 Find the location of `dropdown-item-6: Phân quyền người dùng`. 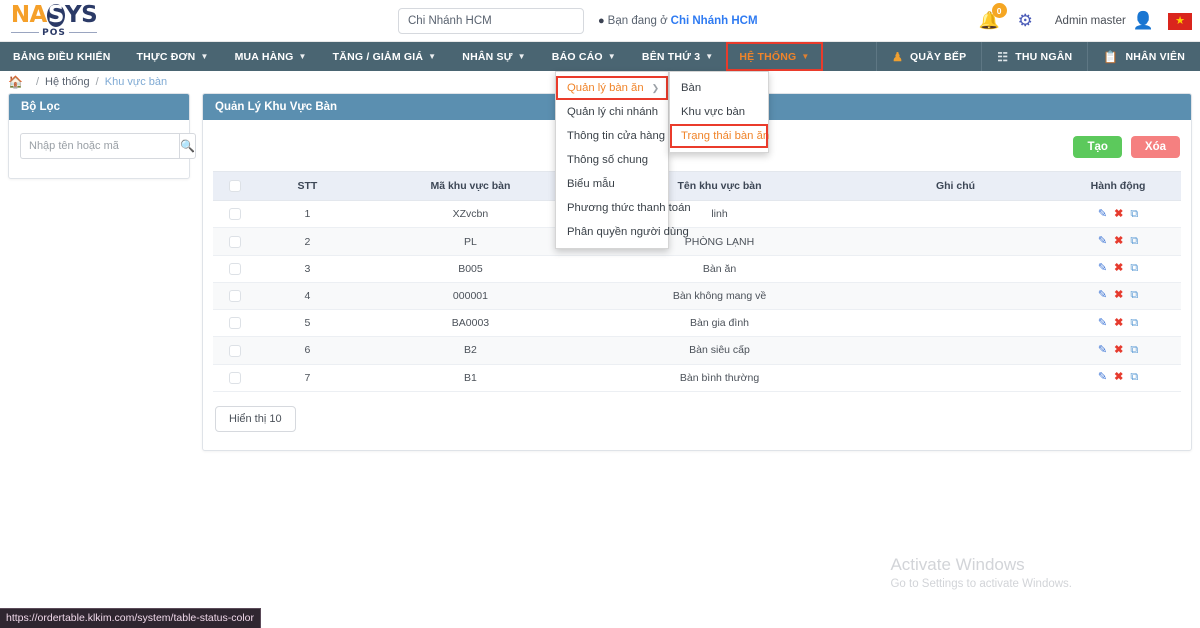

dropdown-item-6: Phân quyền người dùng is located at coordinates (622, 232).